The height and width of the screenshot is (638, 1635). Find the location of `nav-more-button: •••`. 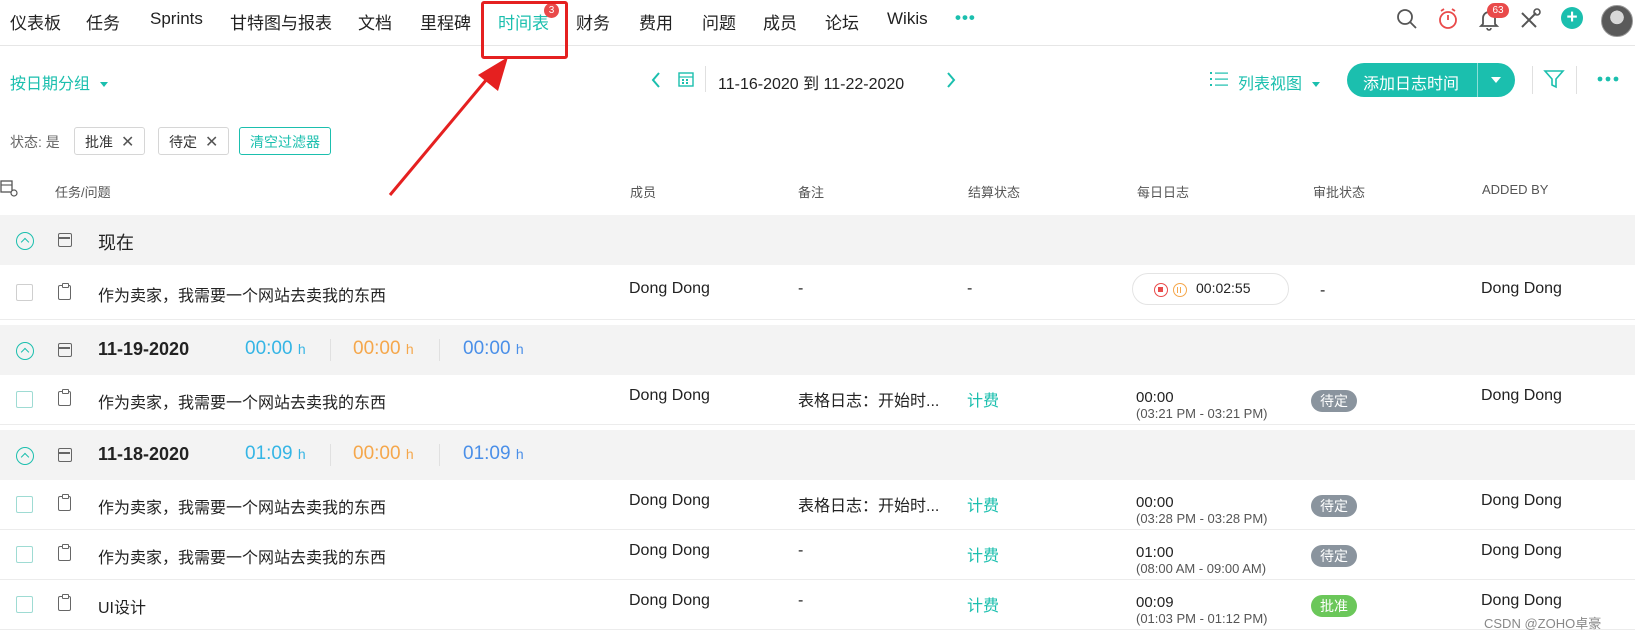

nav-more-button: ••• is located at coordinates (965, 18).